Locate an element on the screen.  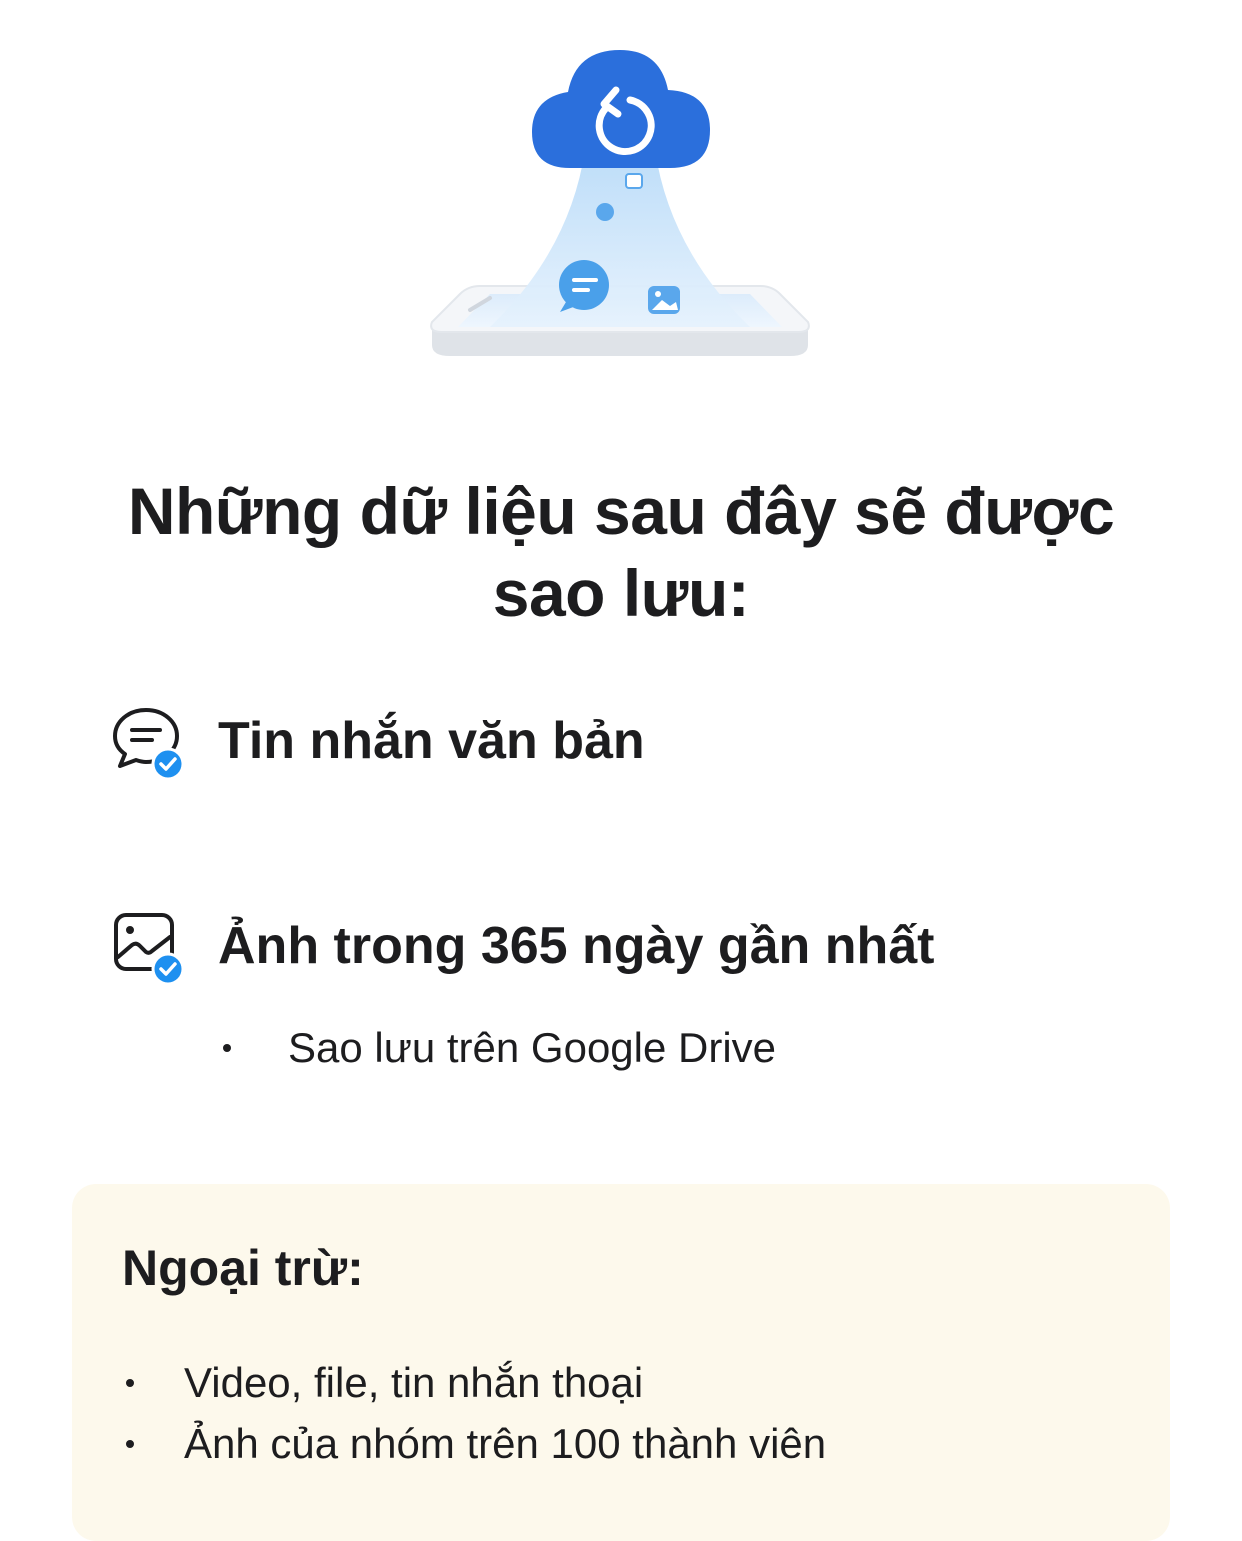
list-item-text: Sao lưu trên Google Drive is located at coordinates (532, 1047).